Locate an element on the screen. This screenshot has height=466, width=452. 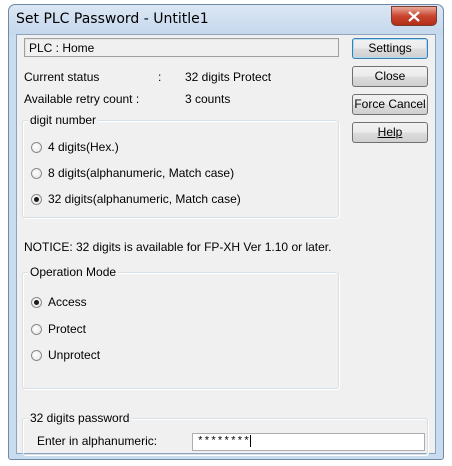
unprotect-radio is located at coordinates (36, 355).